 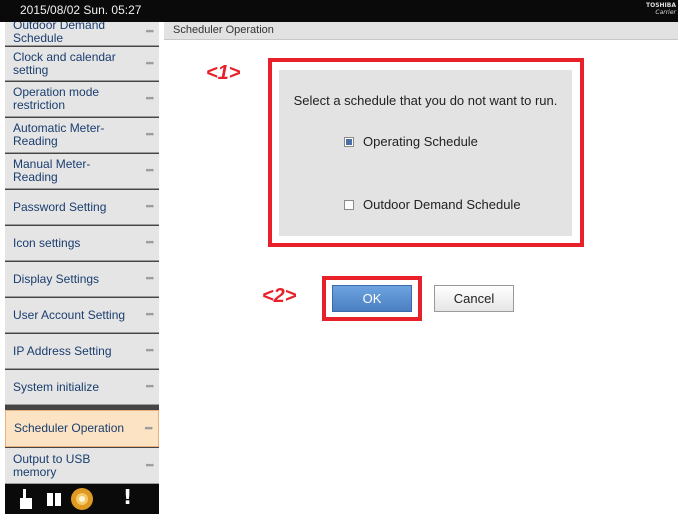 What do you see at coordinates (420, 141) in the screenshot?
I see `operating-schedule-label: Operating Schedule` at bounding box center [420, 141].